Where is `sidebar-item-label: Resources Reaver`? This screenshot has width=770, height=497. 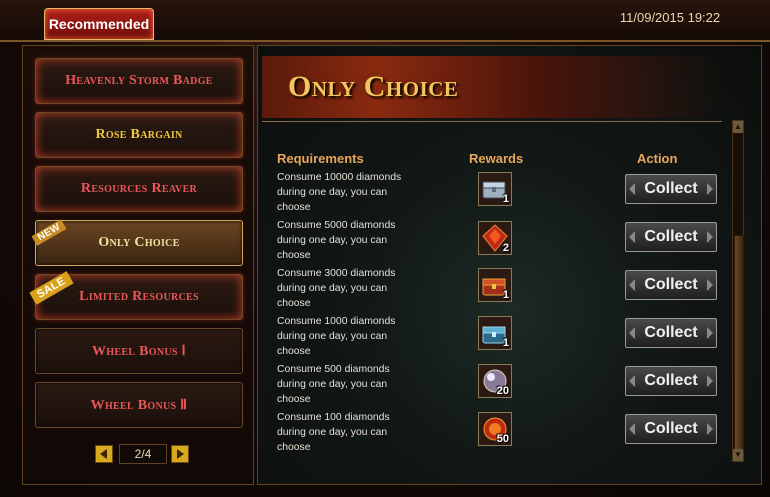
sidebar-item-label: Resources Reaver is located at coordinates (139, 188).